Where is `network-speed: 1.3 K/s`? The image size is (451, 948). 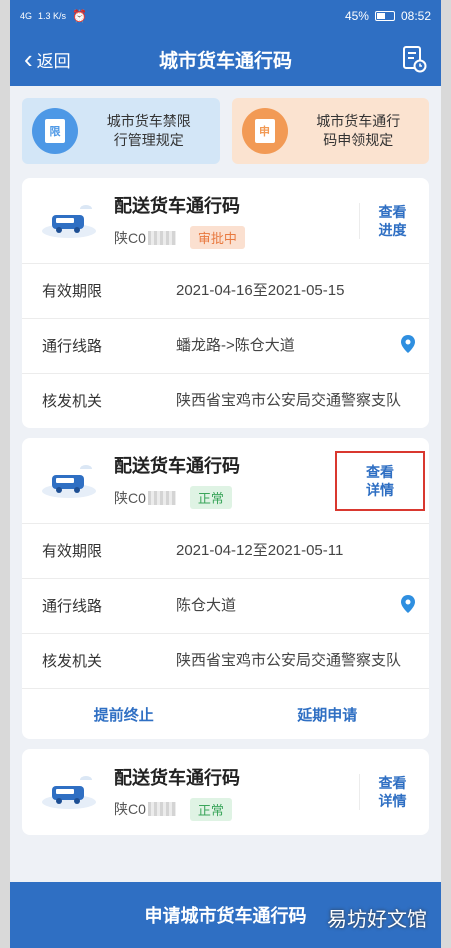 network-speed: 1.3 K/s is located at coordinates (52, 16).